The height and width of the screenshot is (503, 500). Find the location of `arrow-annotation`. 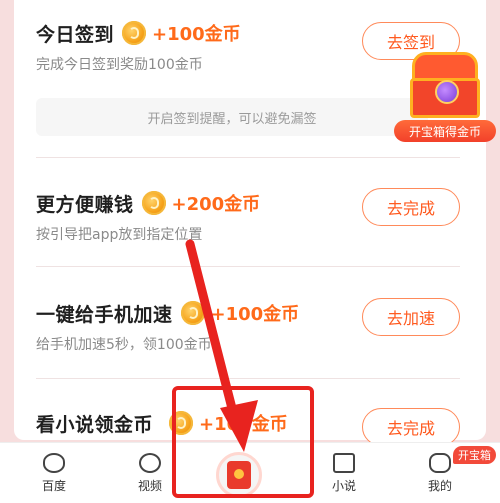

arrow-annotation is located at coordinates (221, 345).